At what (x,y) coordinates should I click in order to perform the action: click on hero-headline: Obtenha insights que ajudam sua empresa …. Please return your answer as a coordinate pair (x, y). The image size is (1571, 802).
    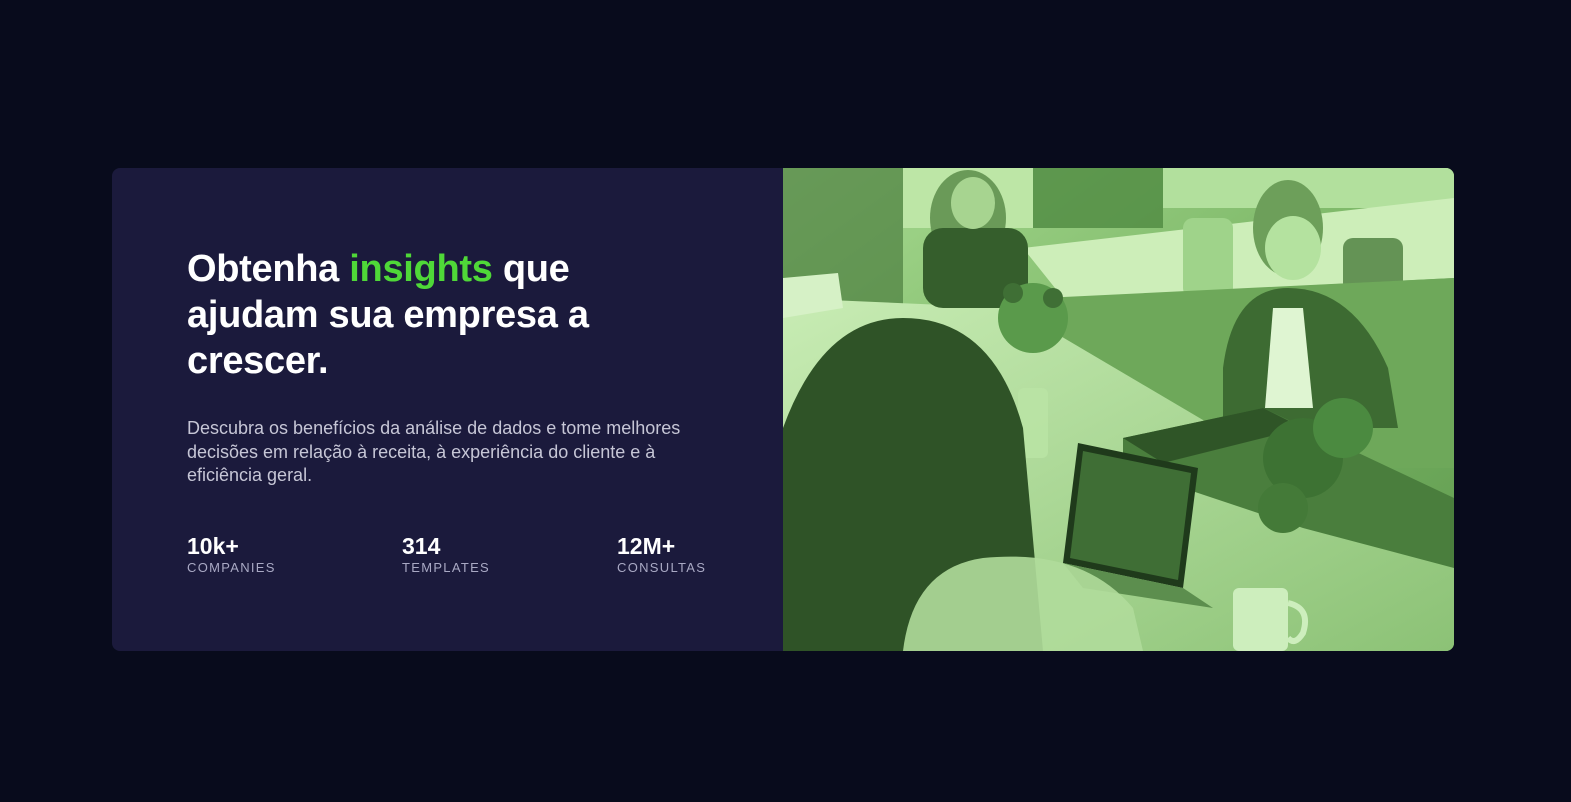
    Looking at the image, I should click on (407, 315).